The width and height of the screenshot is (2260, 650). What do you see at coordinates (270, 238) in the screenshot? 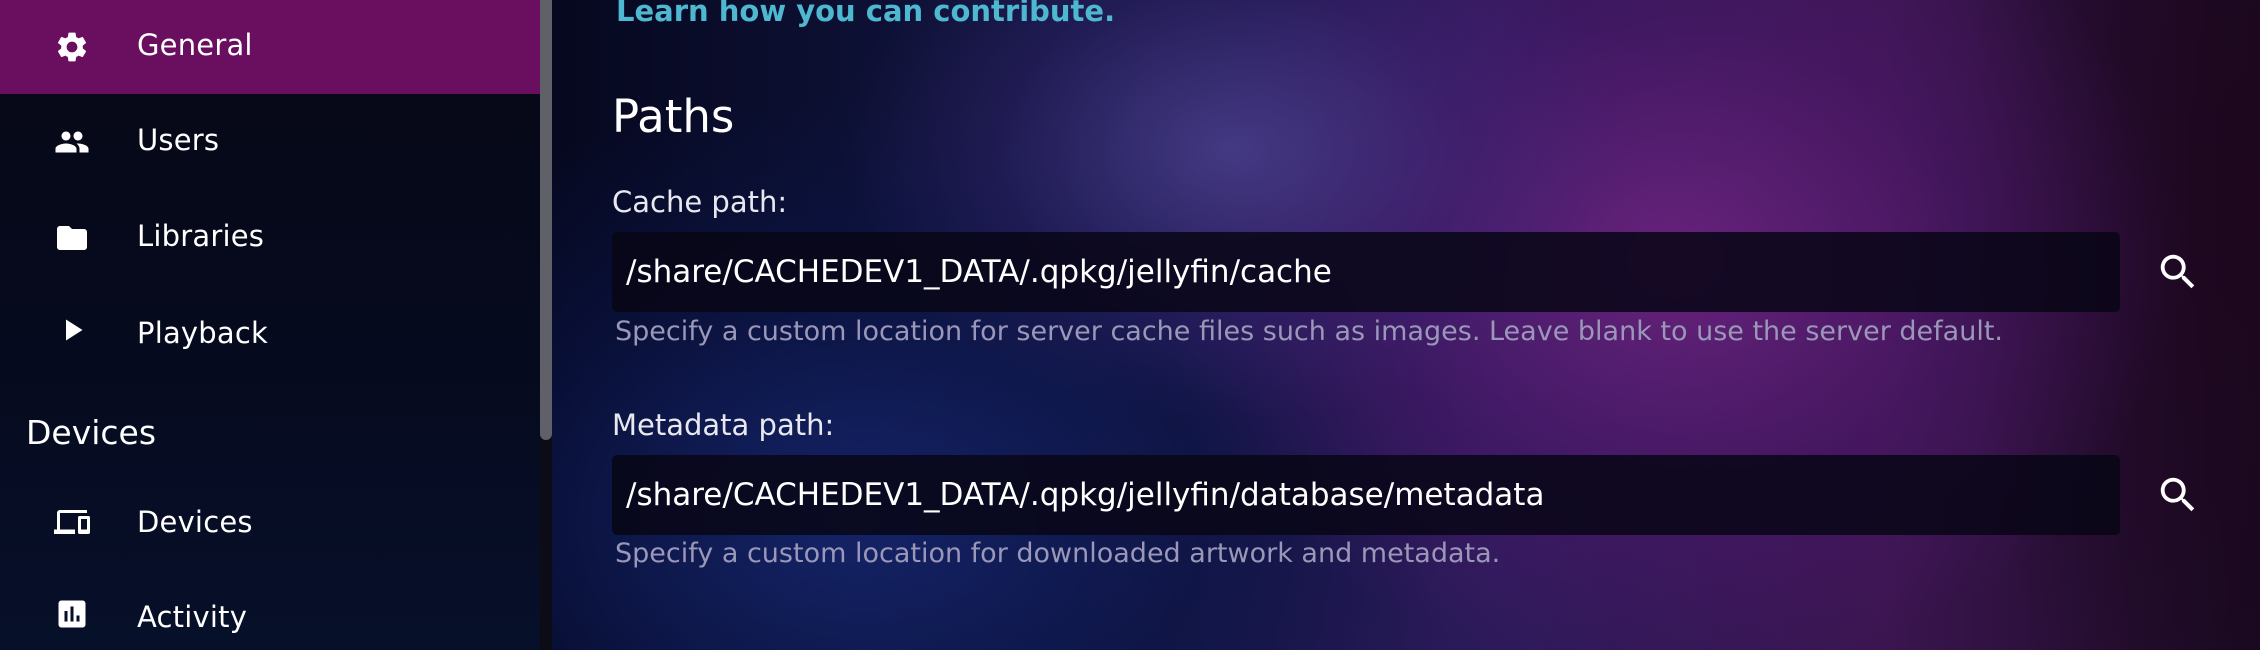
I see `sidebar-item-libraries: Libraries` at bounding box center [270, 238].